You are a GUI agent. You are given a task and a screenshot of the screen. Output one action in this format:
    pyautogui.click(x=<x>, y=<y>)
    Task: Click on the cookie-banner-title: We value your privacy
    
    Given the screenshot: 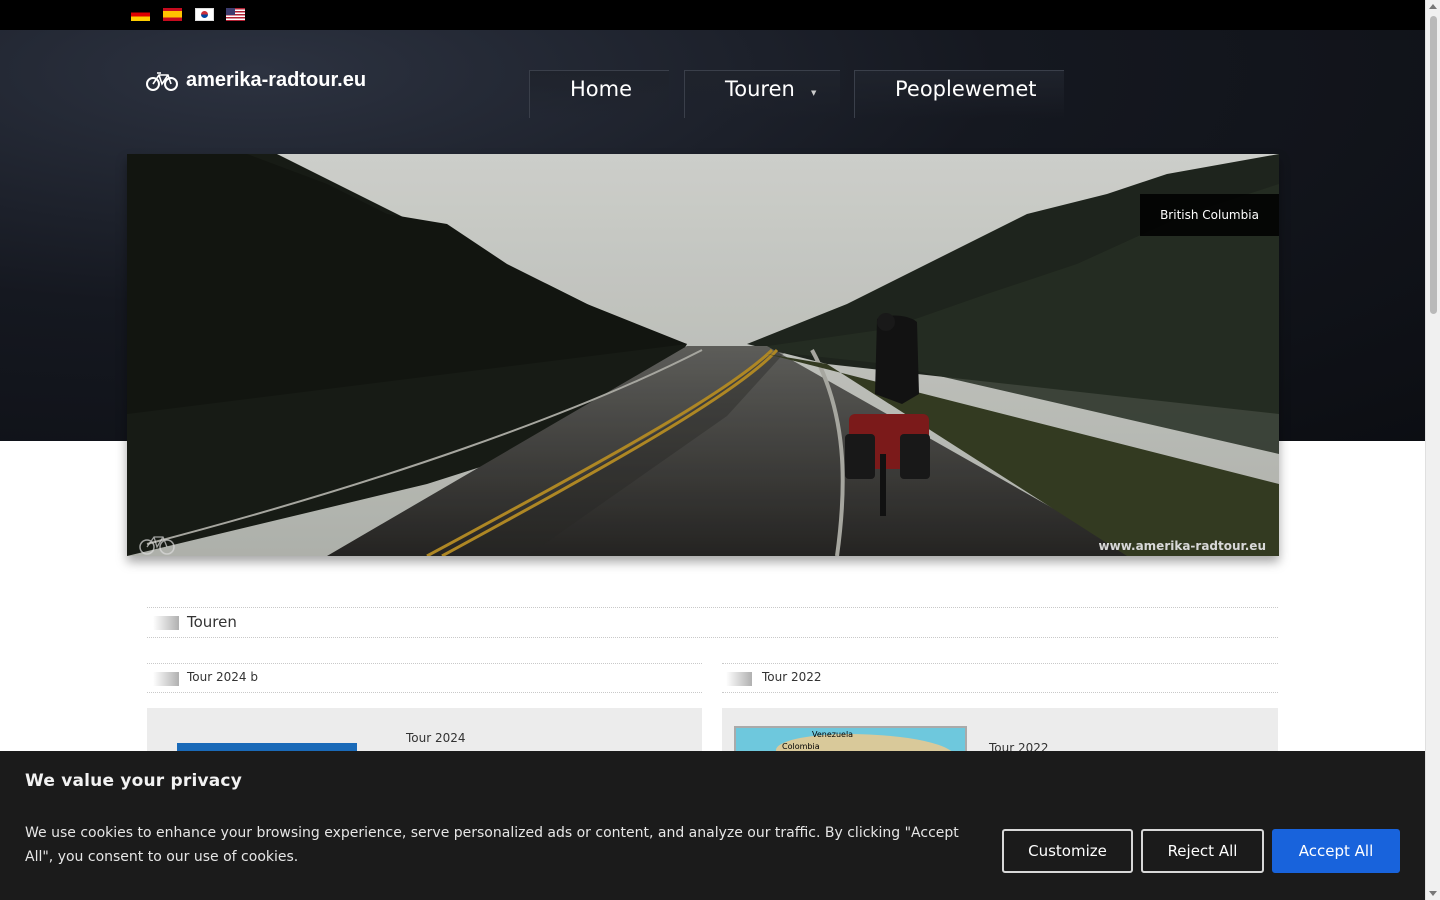 What is the action you would take?
    pyautogui.click(x=133, y=781)
    